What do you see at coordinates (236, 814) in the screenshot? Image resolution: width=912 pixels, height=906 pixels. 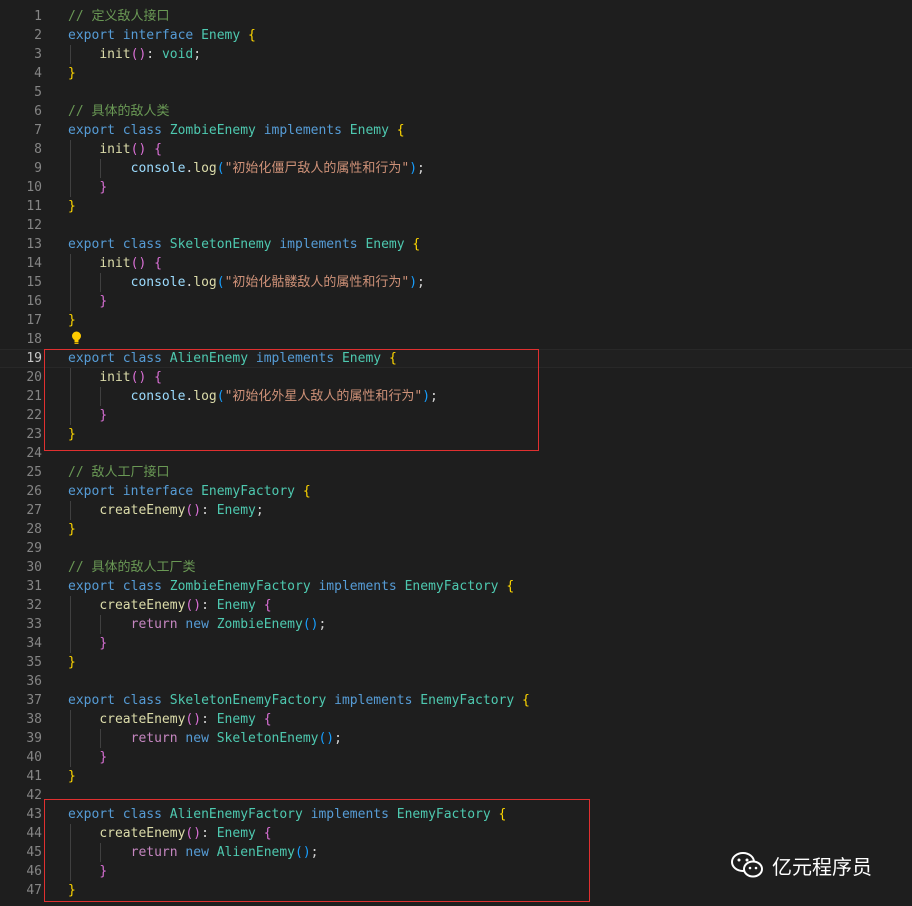 I see `code-token: AlienEnemyFactory` at bounding box center [236, 814].